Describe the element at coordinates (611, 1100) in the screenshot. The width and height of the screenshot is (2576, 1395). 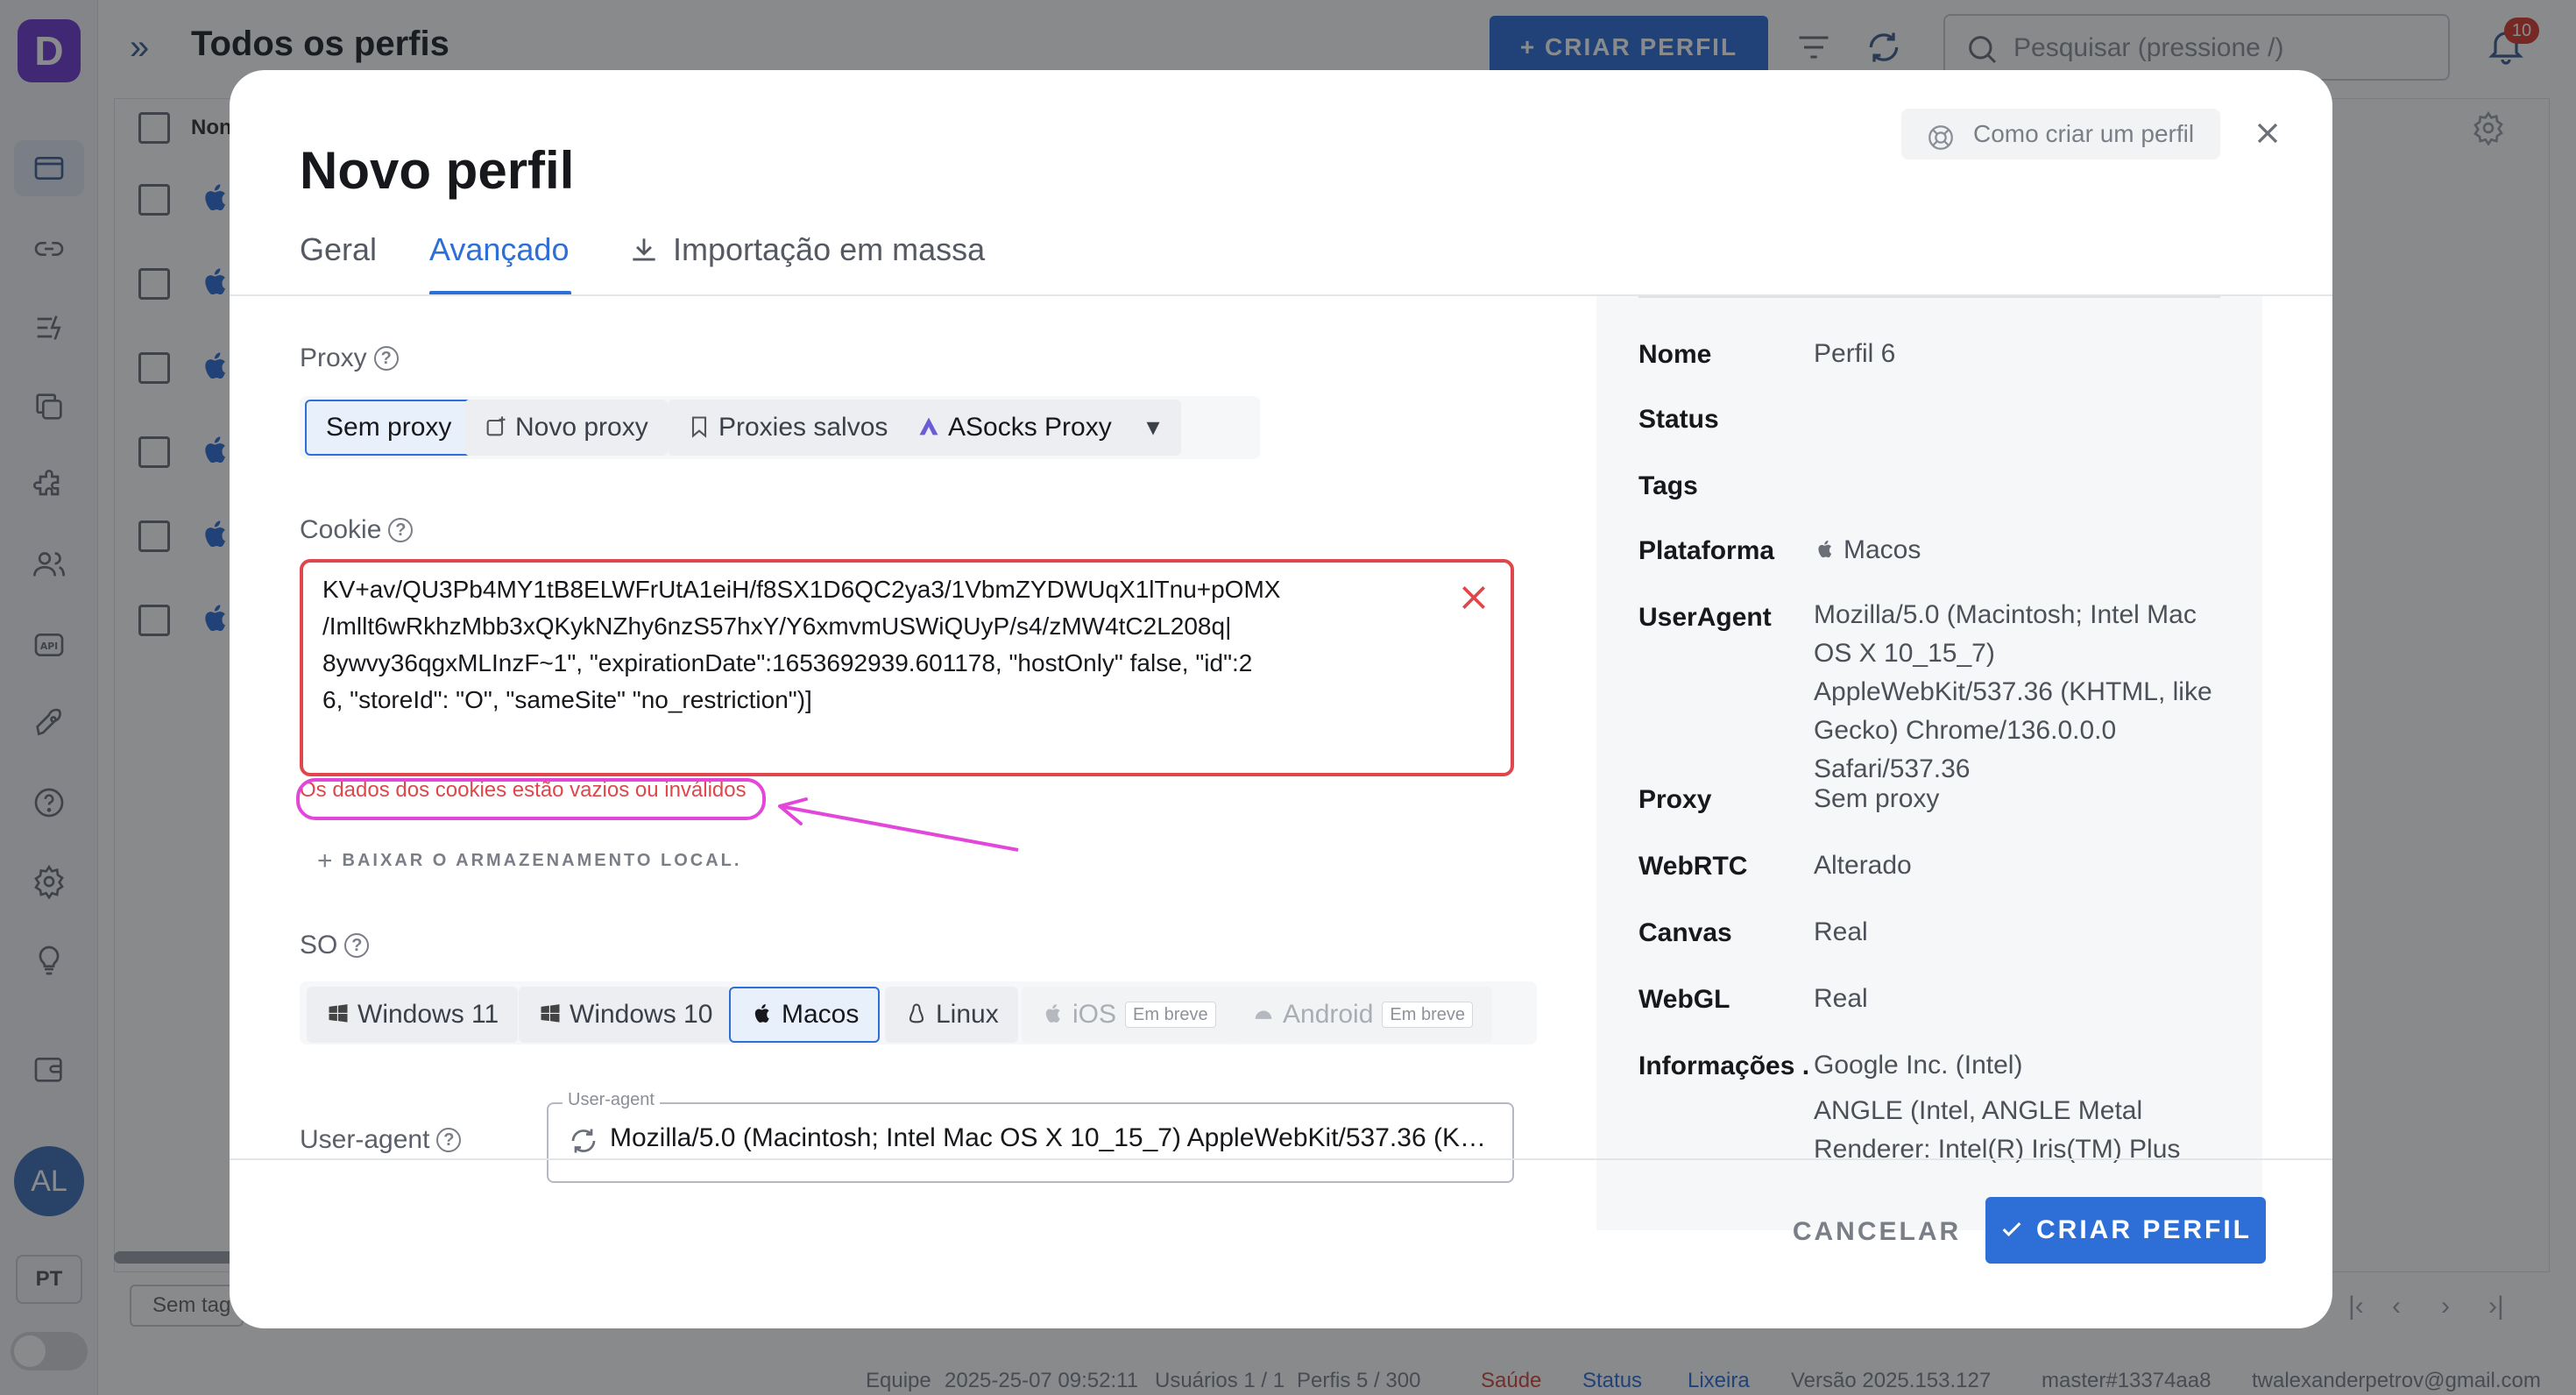
I see `user-agent-field-legend: User-agent` at that location.